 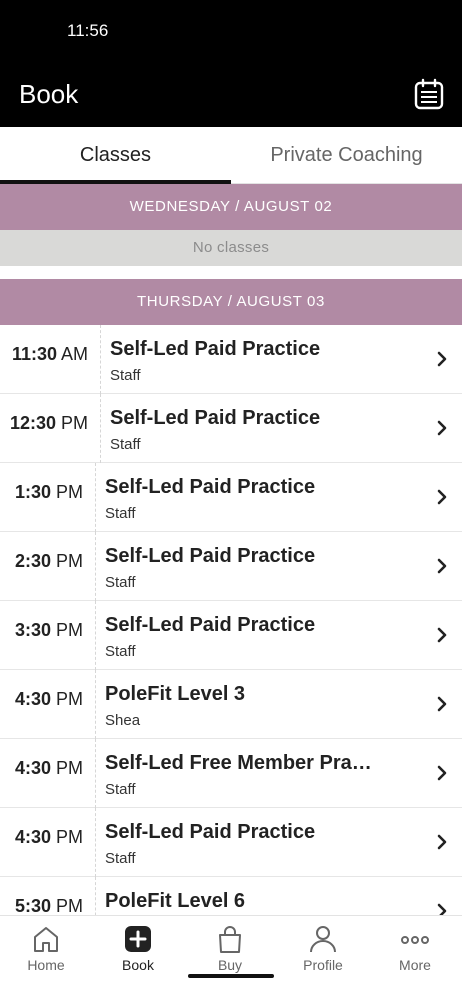 I want to click on nav-home-label: Home, so click(x=46, y=965).